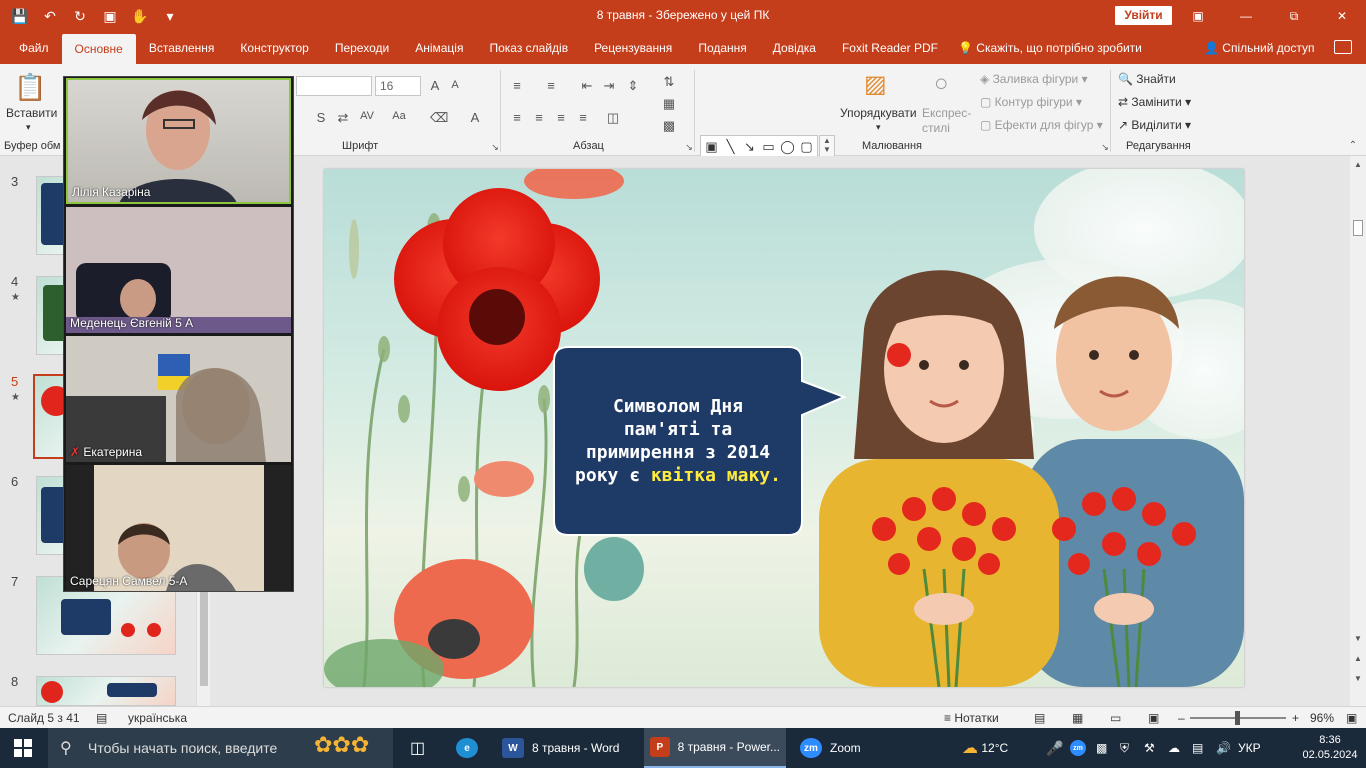 This screenshot has height=768, width=1366. I want to click on drawing-launcher-icon: ↘, so click(1105, 149).